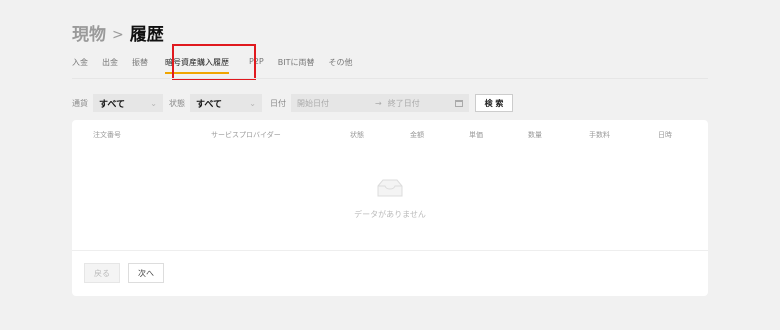  I want to click on status-filter-label: 状態, so click(177, 103).